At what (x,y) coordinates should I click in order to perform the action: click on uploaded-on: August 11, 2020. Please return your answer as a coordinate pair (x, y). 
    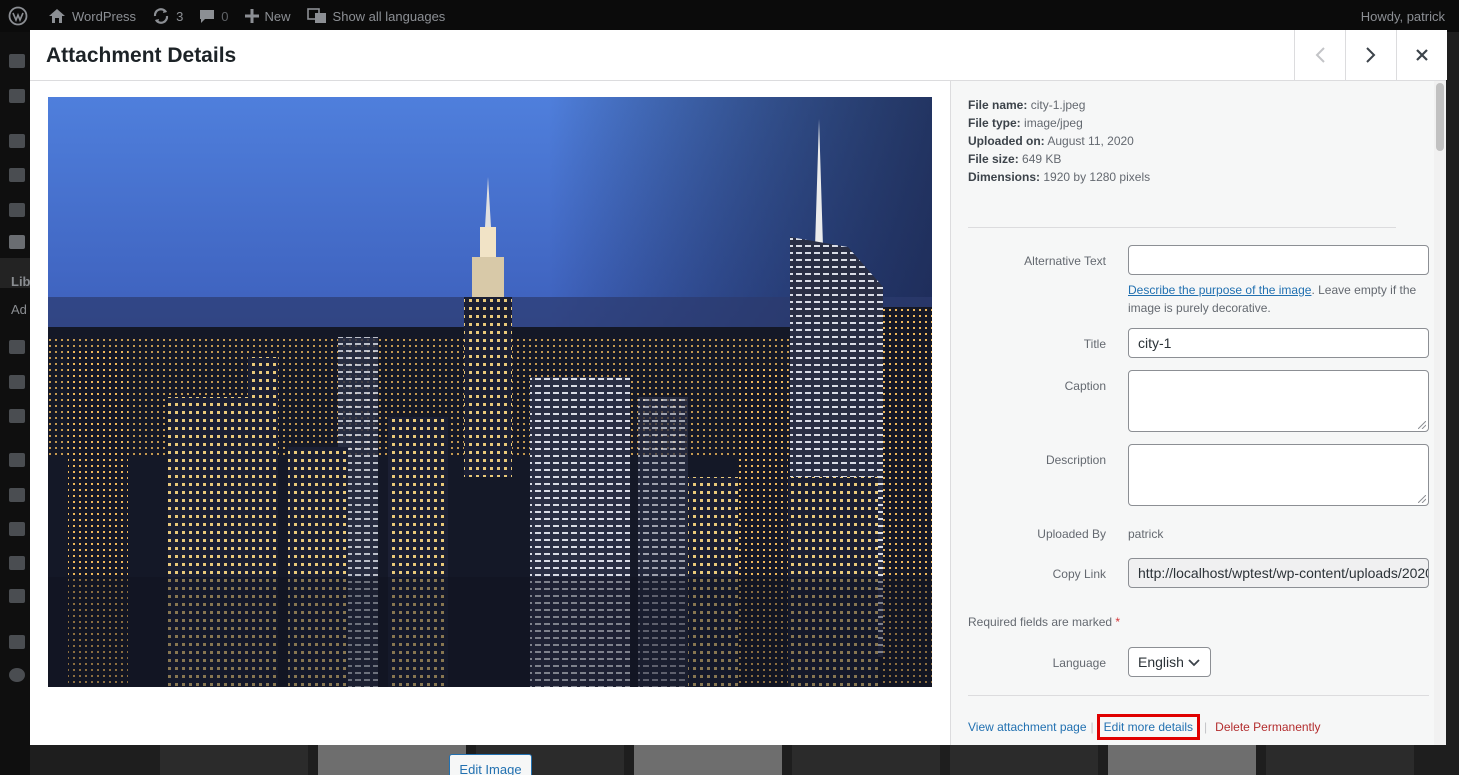
    Looking at the image, I should click on (1090, 141).